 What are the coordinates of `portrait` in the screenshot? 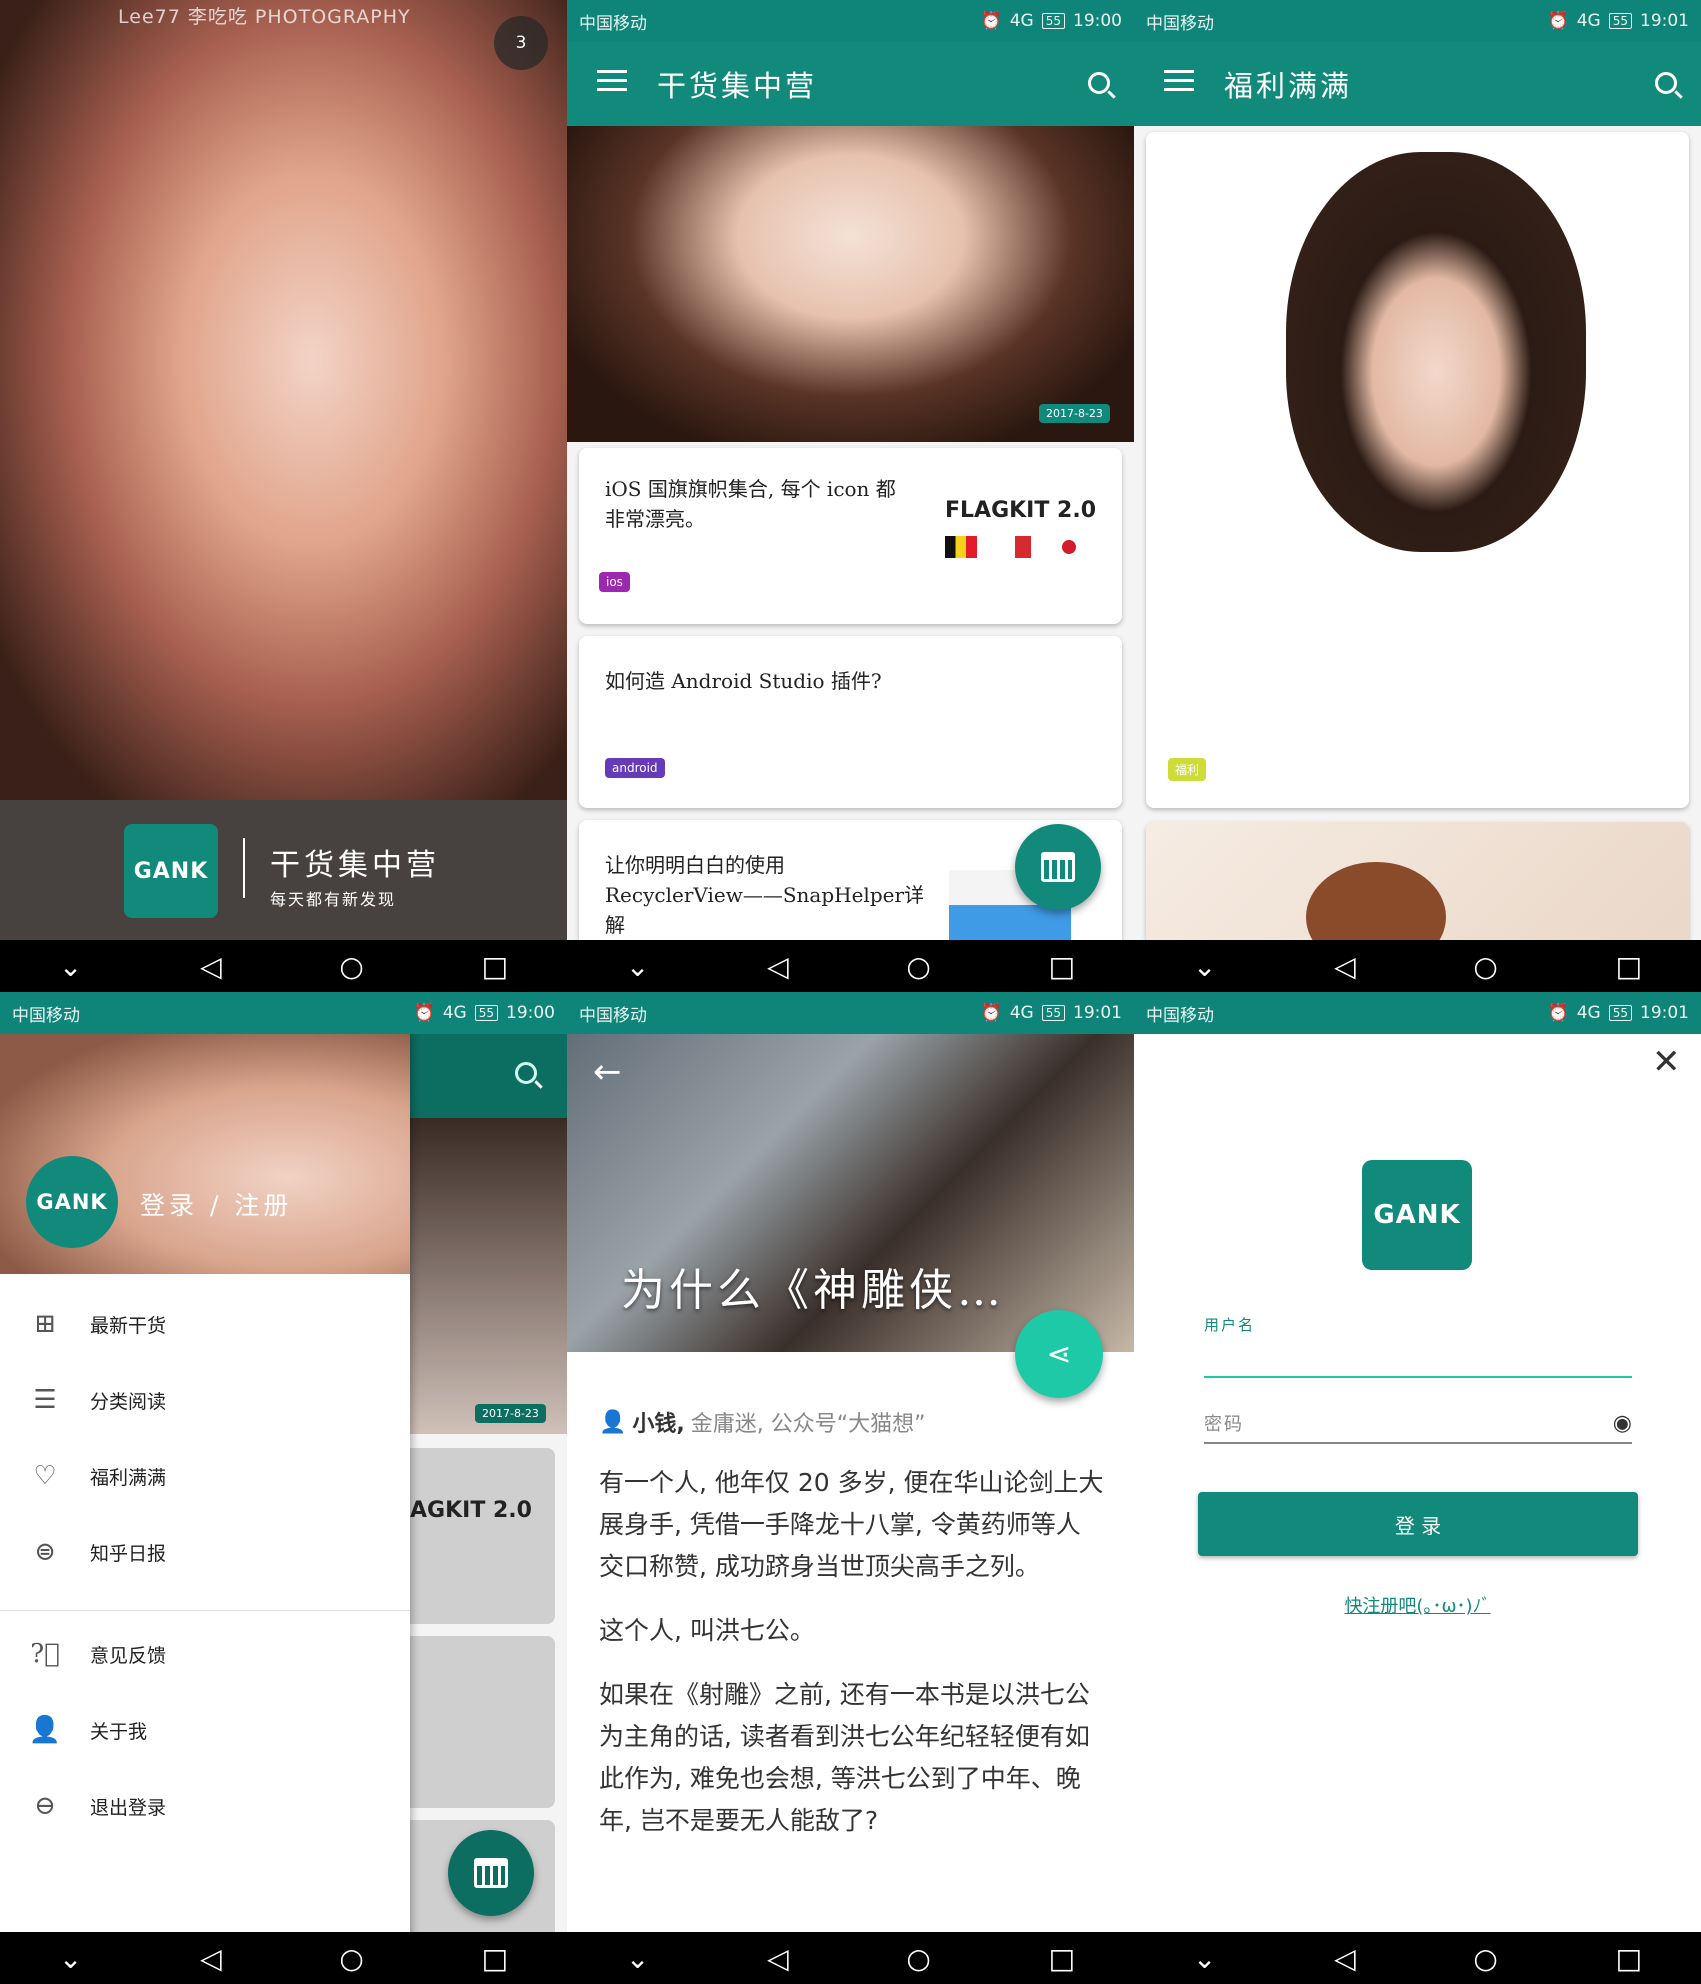 It's located at (1436, 352).